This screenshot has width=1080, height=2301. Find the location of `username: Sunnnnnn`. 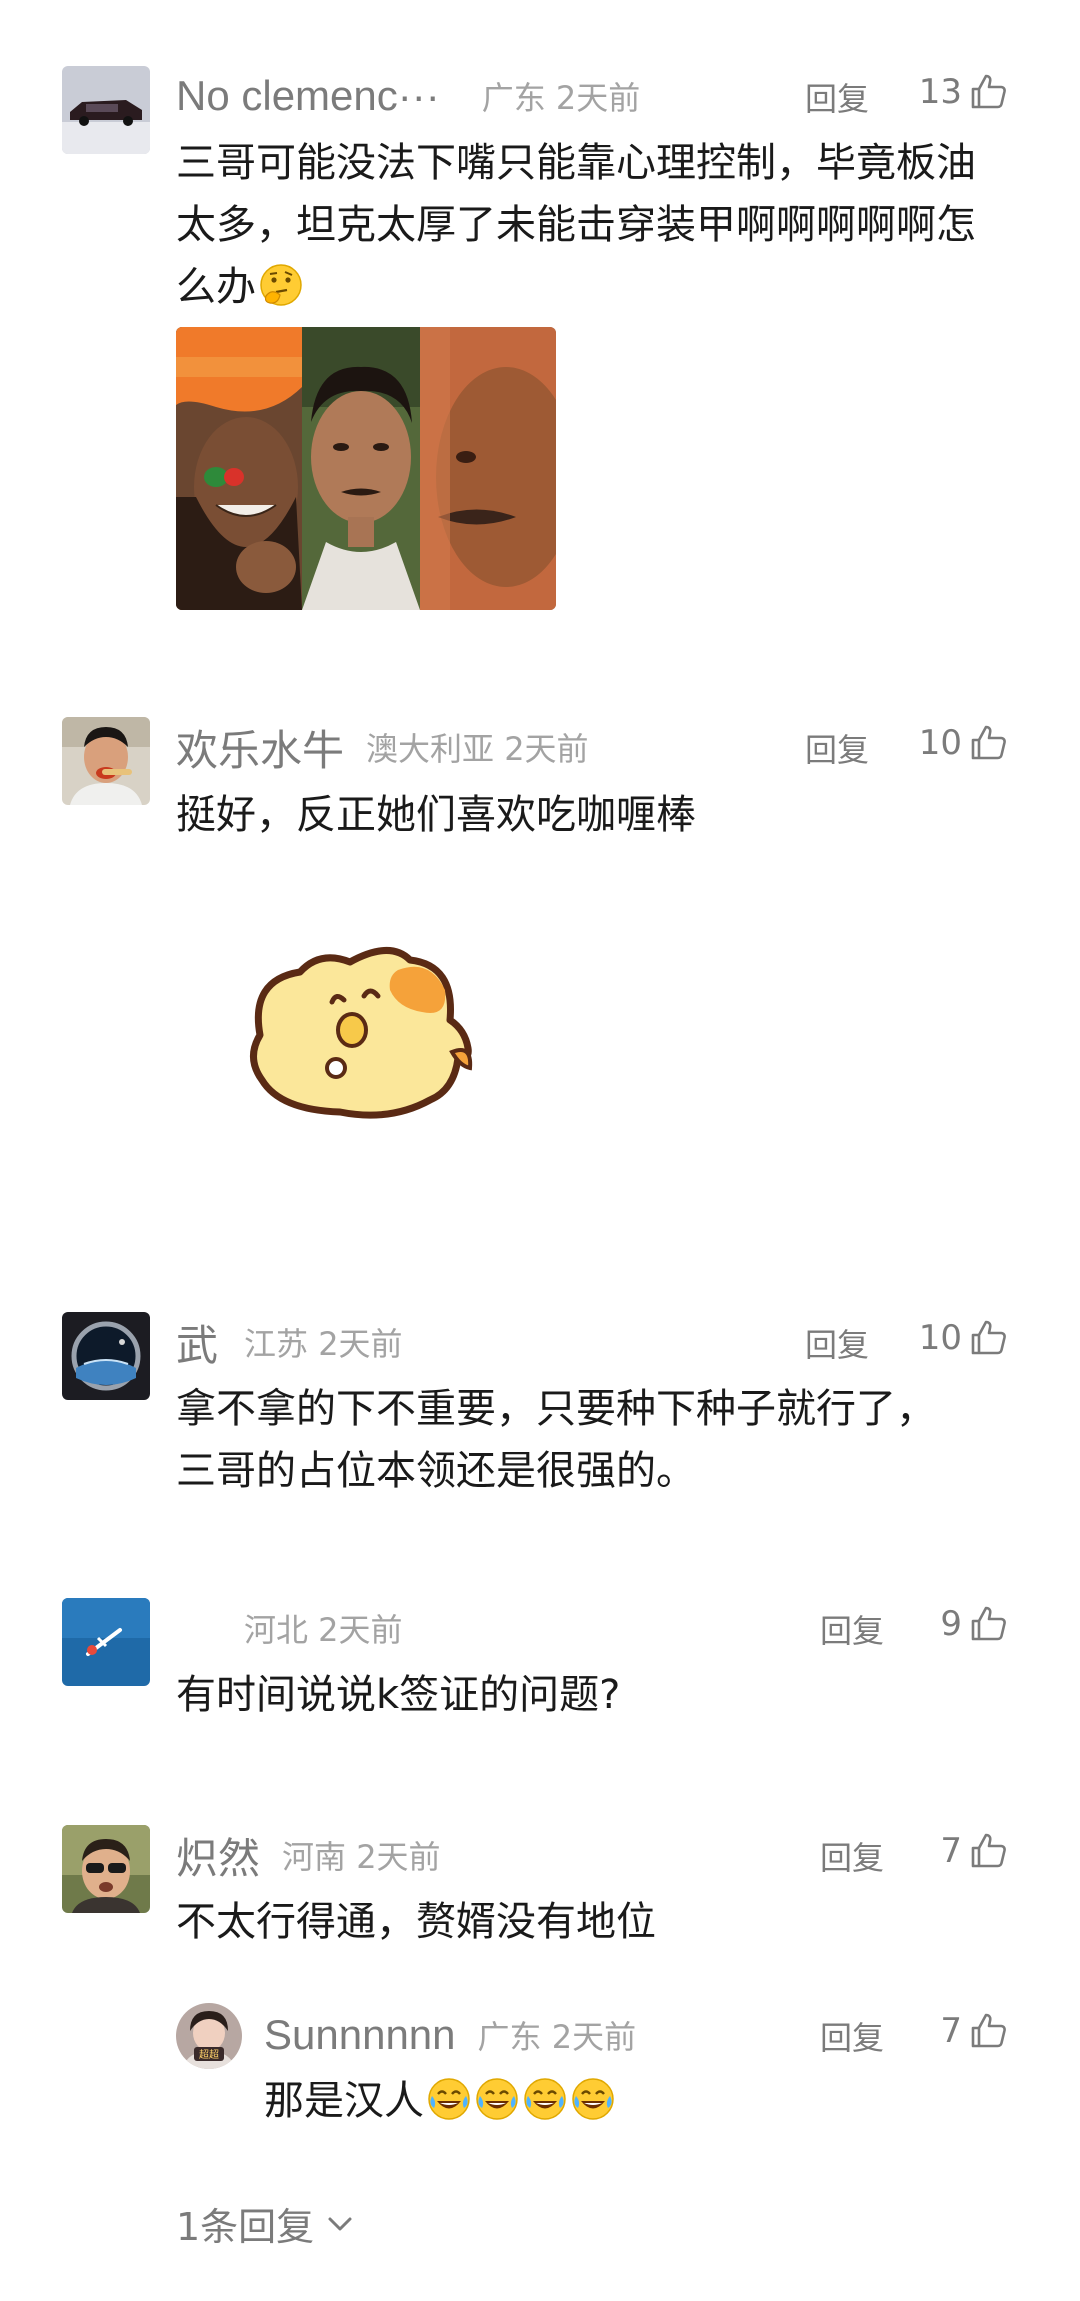

username: Sunnnnnn is located at coordinates (360, 2035).